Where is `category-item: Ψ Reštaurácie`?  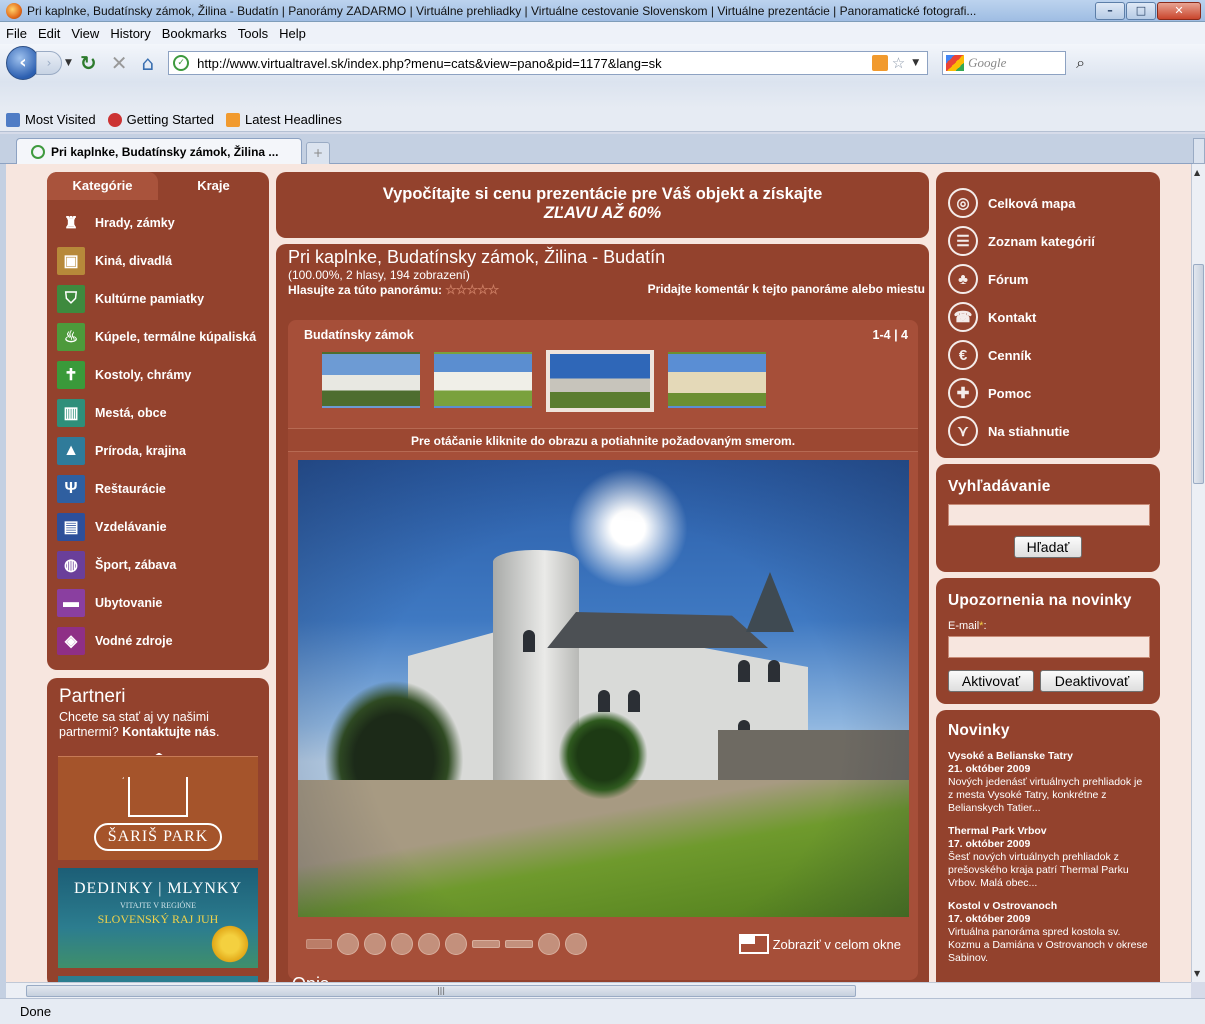 category-item: Ψ Reštaurácie is located at coordinates (163, 489).